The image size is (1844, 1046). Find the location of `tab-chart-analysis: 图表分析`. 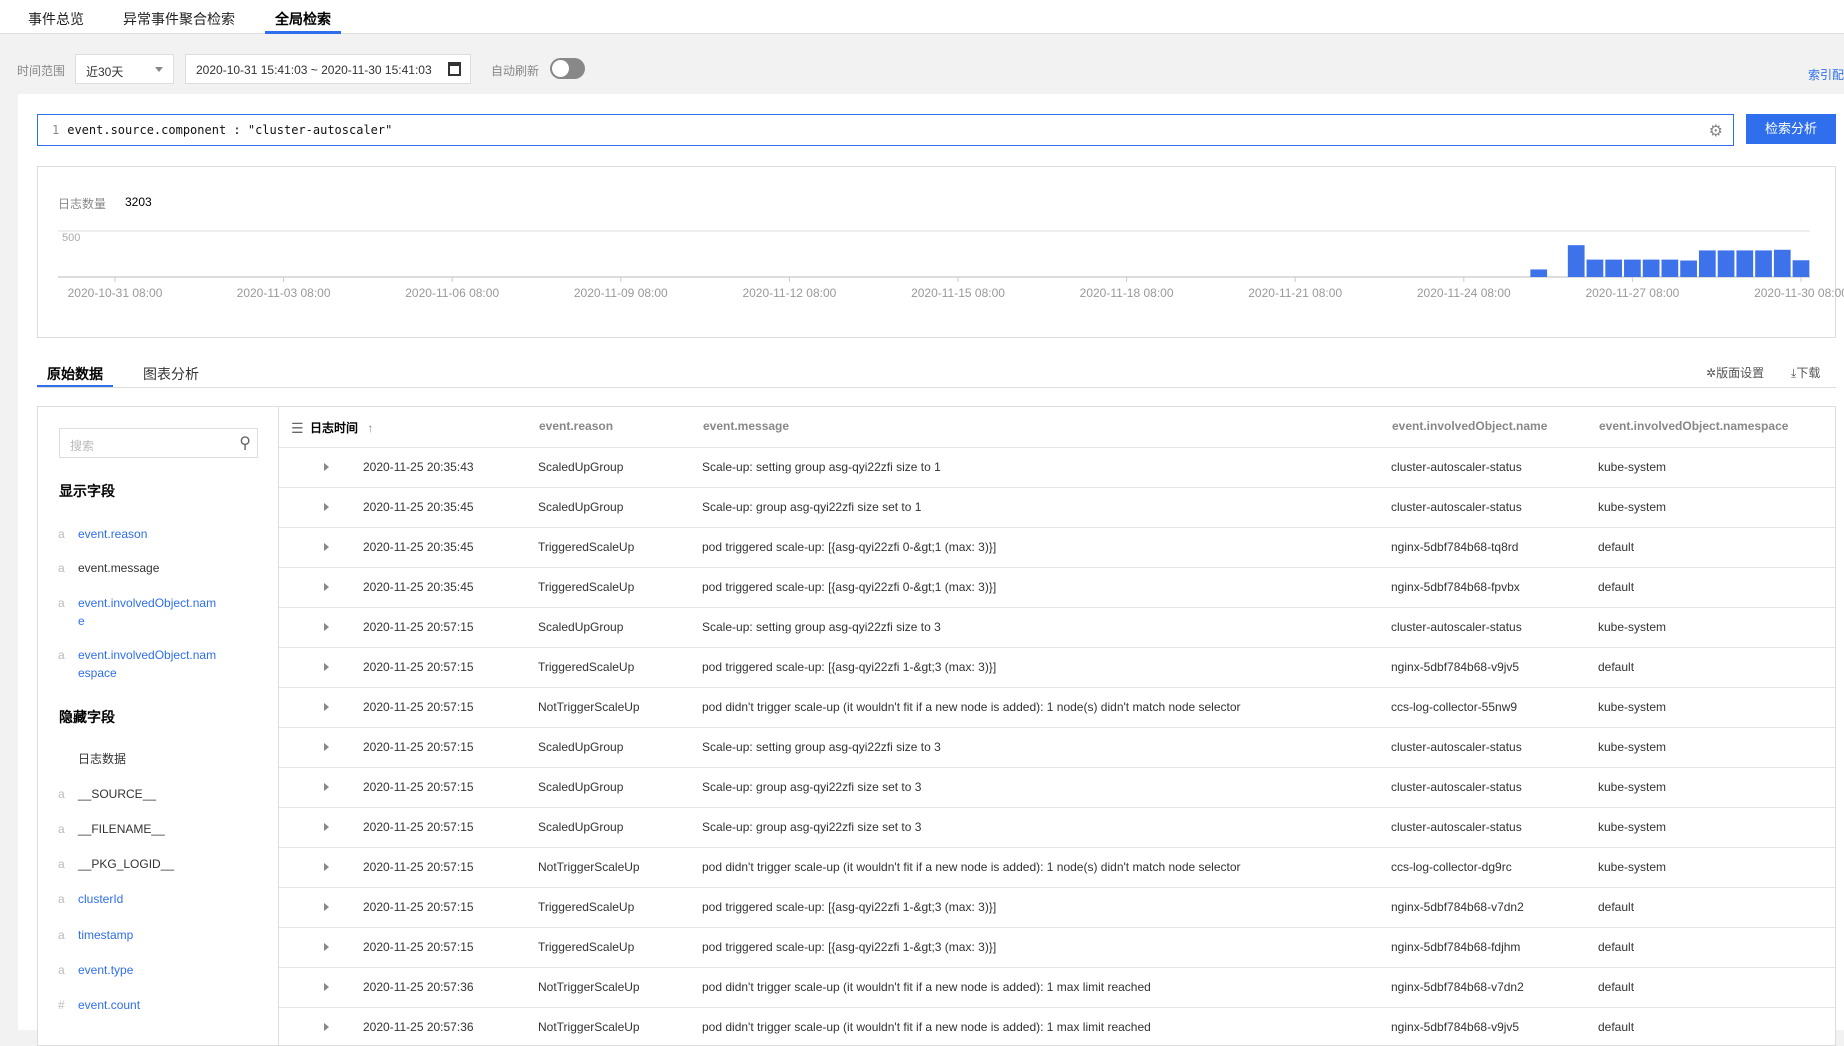

tab-chart-analysis: 图表分析 is located at coordinates (171, 374).